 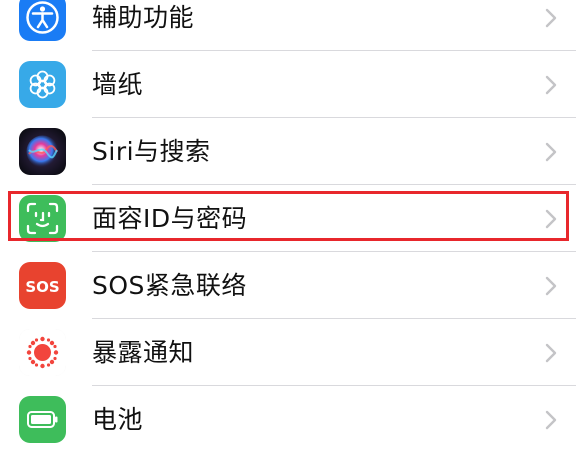 What do you see at coordinates (288, 419) in the screenshot?
I see `settings-row-battery: 电池` at bounding box center [288, 419].